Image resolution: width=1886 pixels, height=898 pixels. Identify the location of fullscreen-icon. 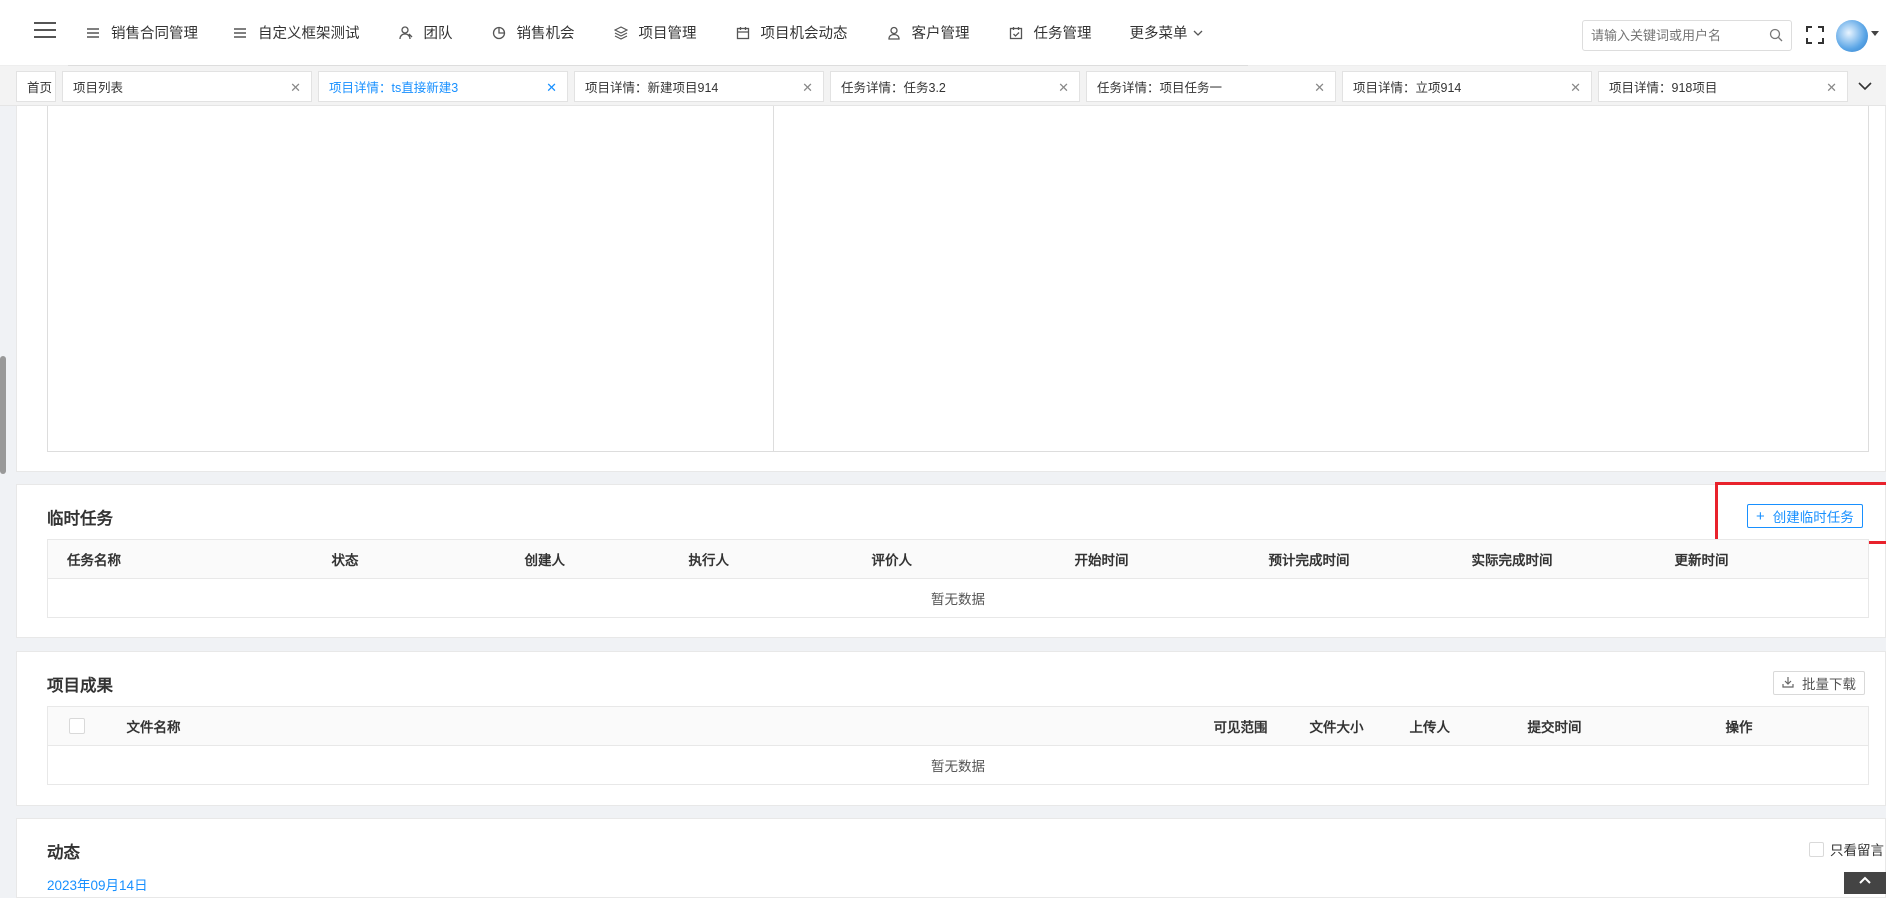
(1815, 35).